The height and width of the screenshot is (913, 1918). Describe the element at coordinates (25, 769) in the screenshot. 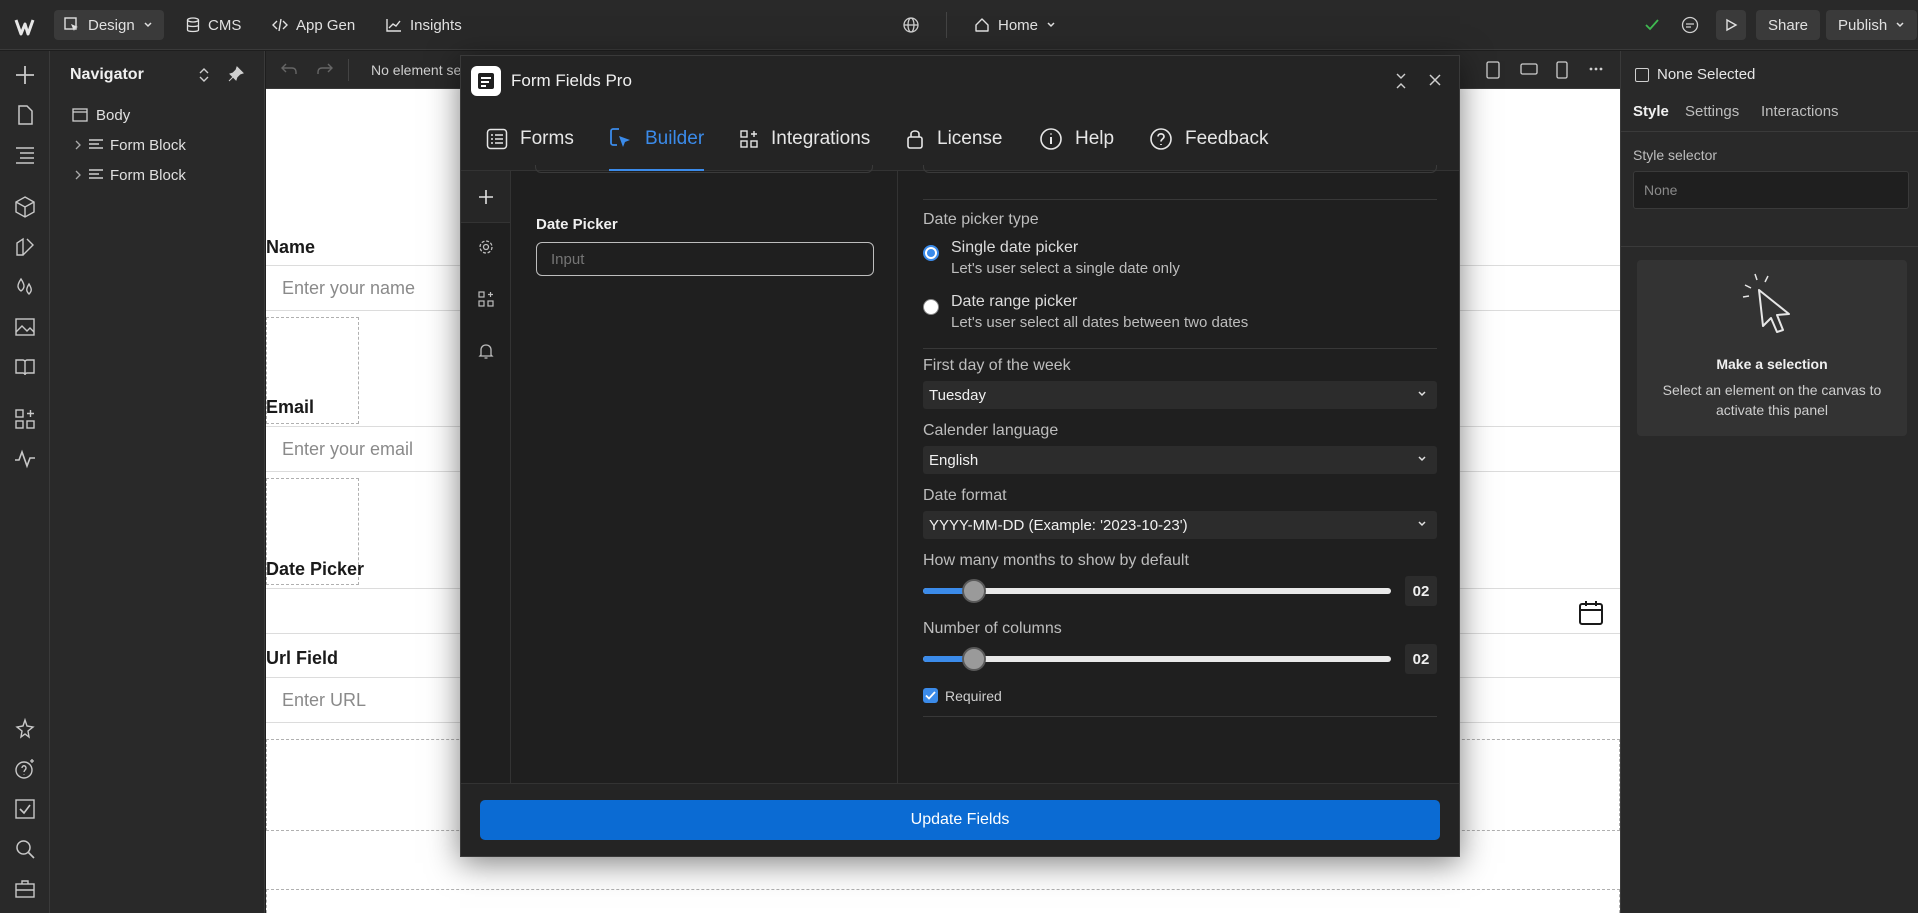

I see `help-sparkle-icon` at that location.